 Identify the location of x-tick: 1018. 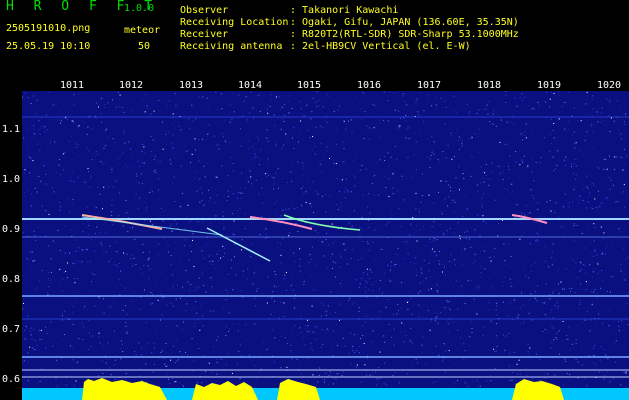
(489, 85).